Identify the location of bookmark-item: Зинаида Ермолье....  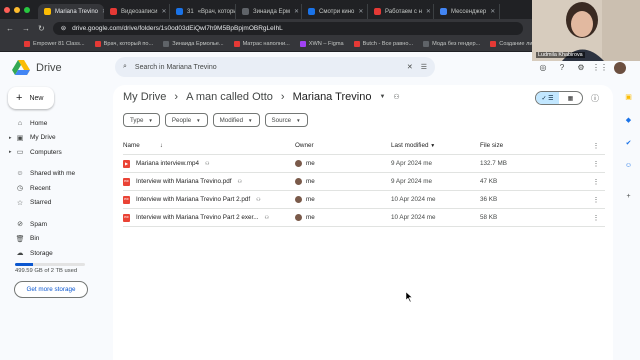
(193, 44).